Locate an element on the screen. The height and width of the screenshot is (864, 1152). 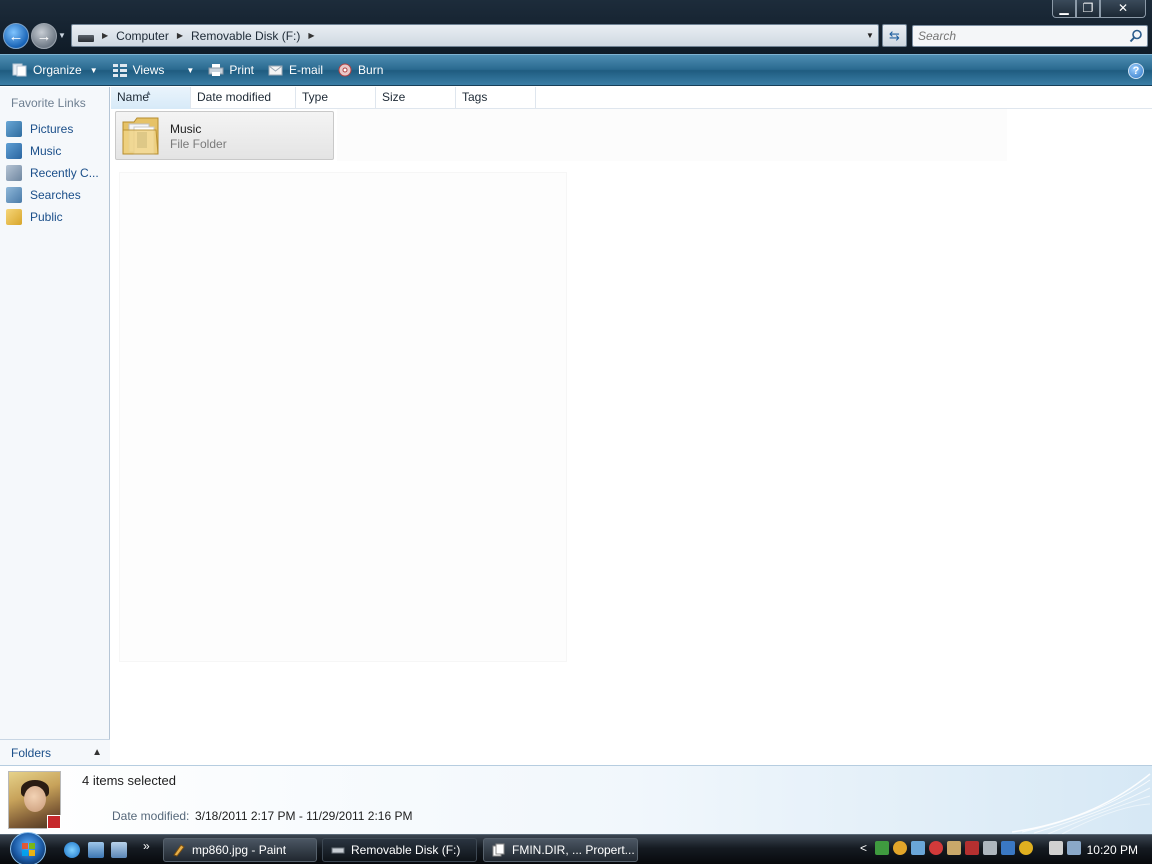
quick-launch-more-icon: » is located at coordinates (146, 846).